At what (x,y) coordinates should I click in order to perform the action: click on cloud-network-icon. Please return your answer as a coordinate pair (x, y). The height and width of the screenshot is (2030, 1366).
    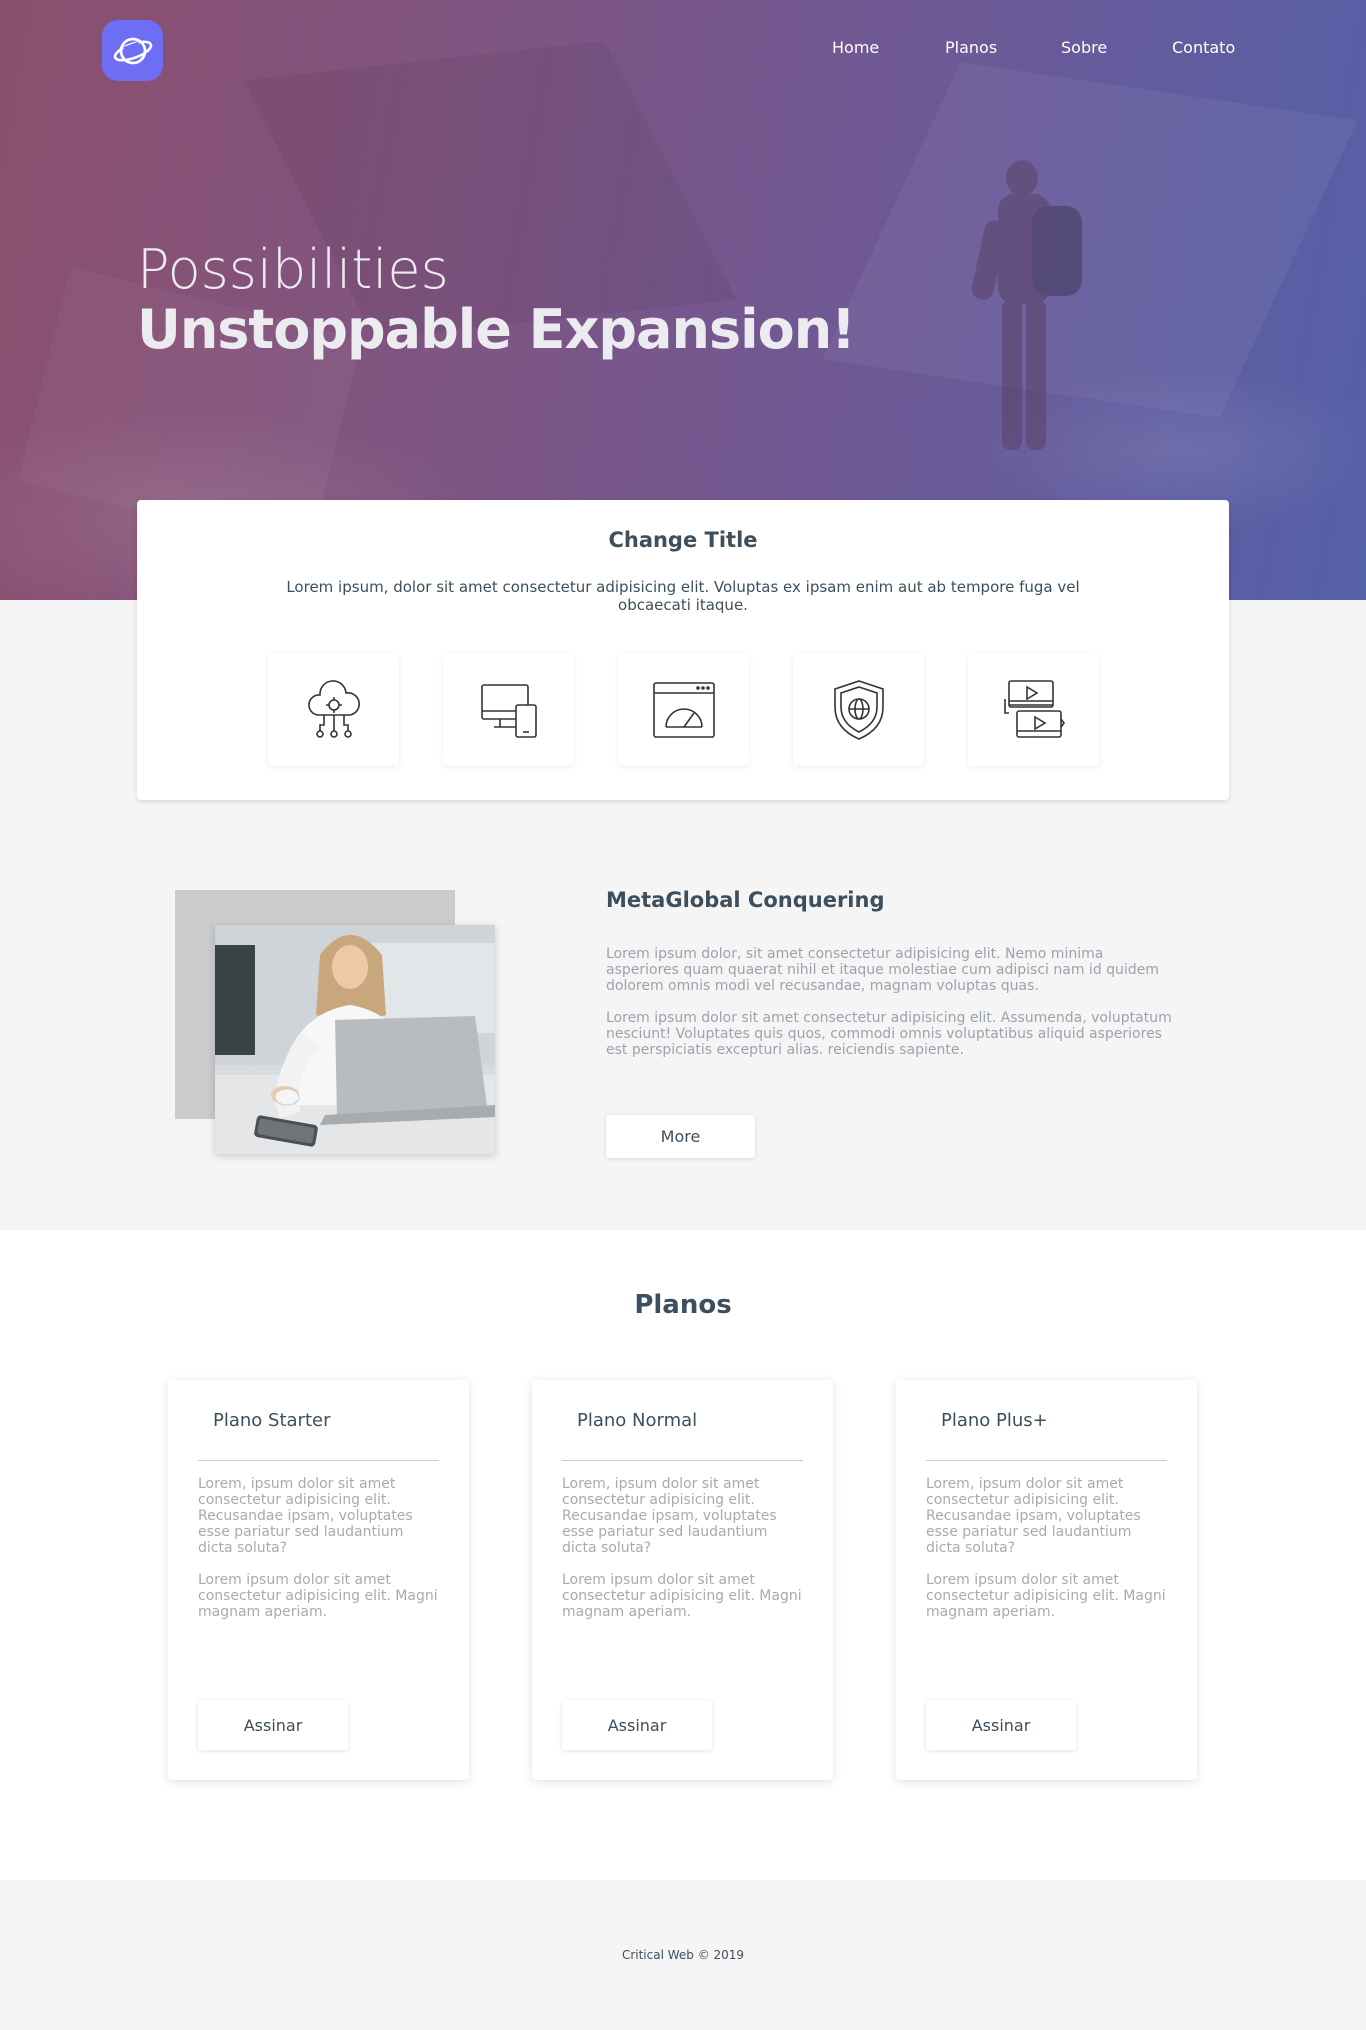
    Looking at the image, I should click on (333, 709).